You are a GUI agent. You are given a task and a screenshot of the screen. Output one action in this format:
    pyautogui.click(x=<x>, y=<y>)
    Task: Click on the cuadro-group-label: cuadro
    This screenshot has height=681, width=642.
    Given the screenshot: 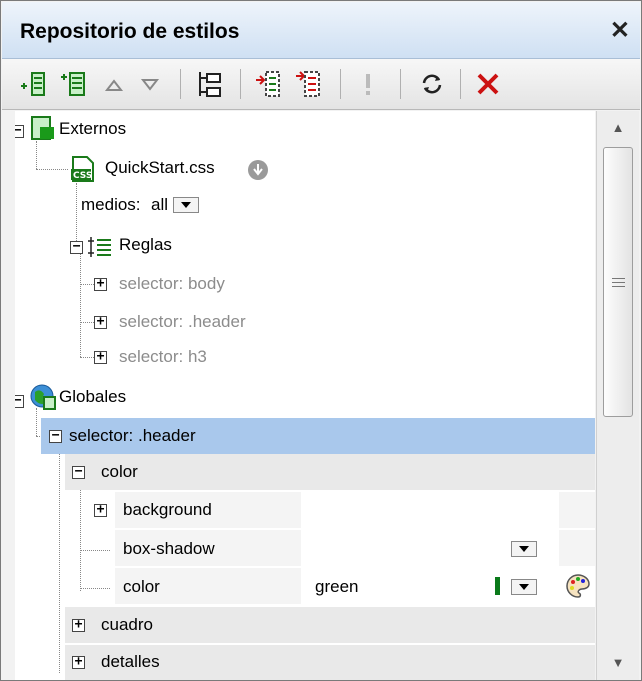 What is the action you would take?
    pyautogui.click(x=127, y=625)
    